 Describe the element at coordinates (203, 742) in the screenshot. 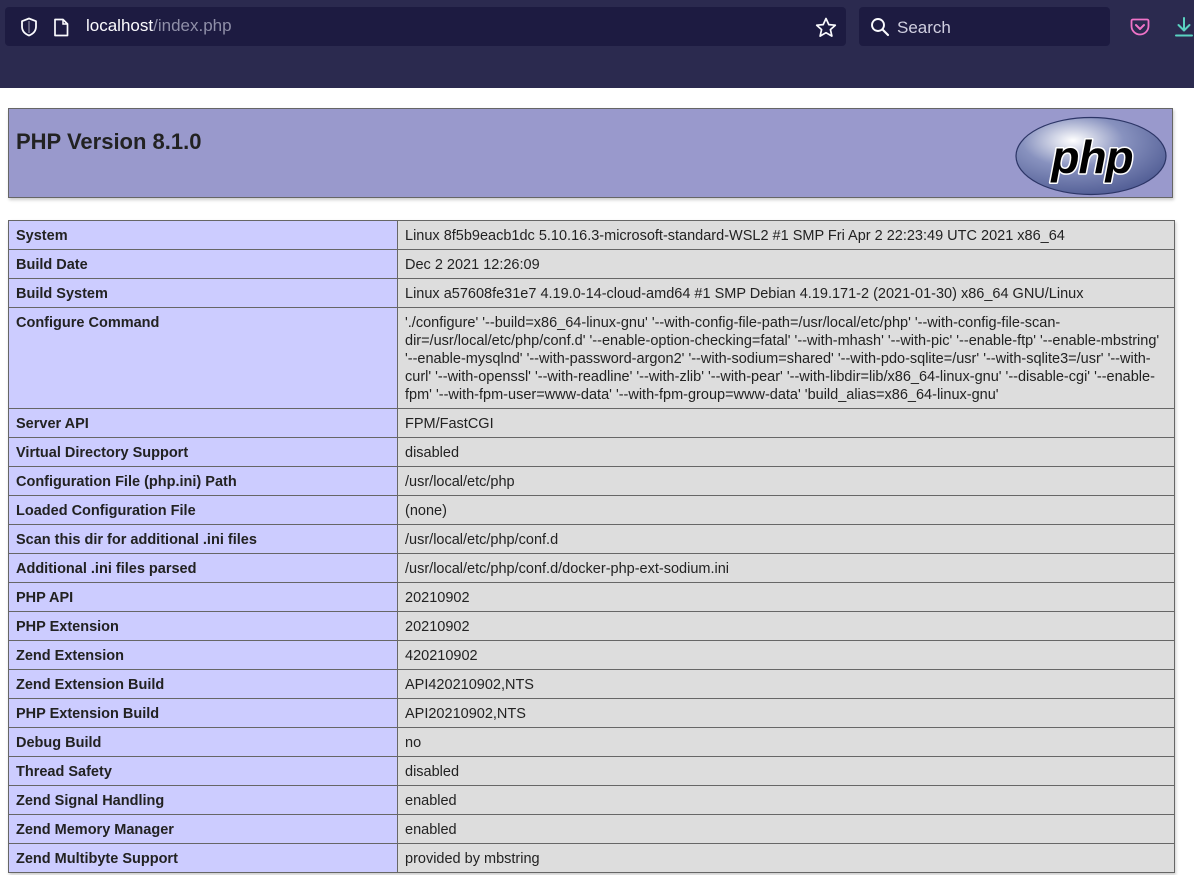

I see `row-label: Debug Build` at that location.